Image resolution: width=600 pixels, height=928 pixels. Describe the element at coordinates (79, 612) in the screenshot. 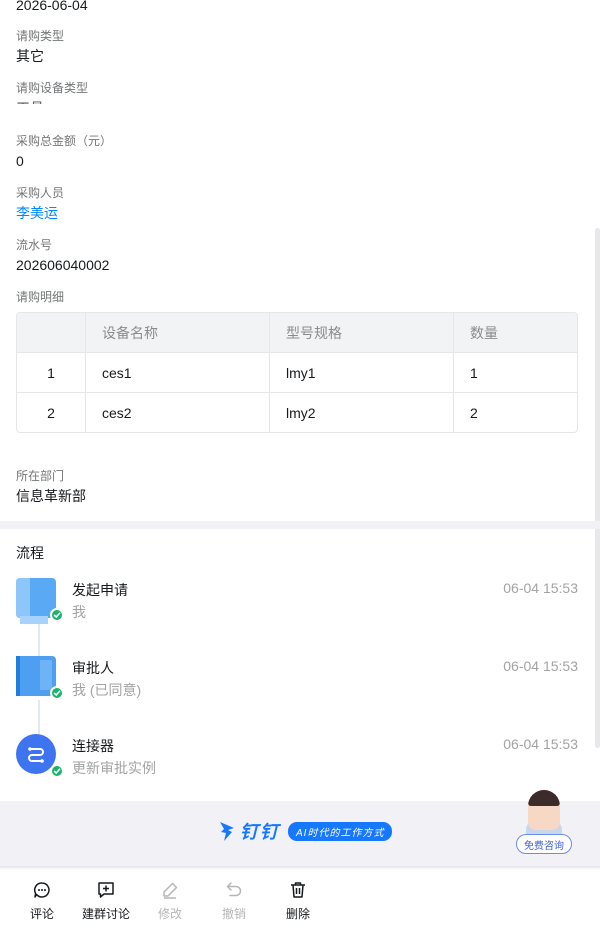

I see `flow-node-subtitle: 我` at that location.